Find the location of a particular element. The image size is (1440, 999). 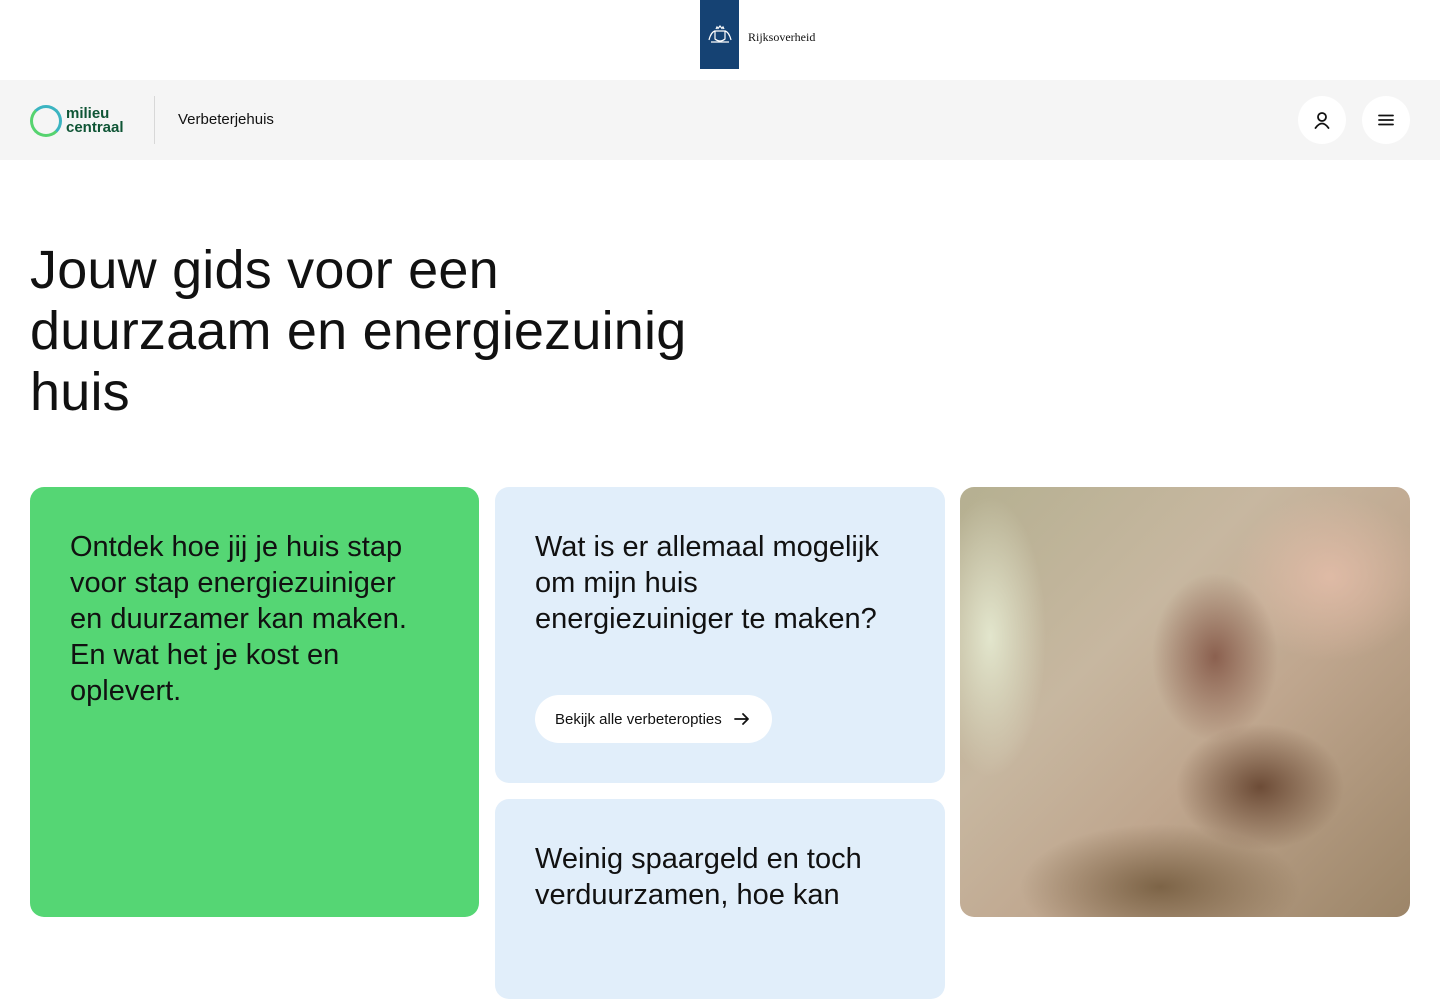

header-divider is located at coordinates (154, 120).